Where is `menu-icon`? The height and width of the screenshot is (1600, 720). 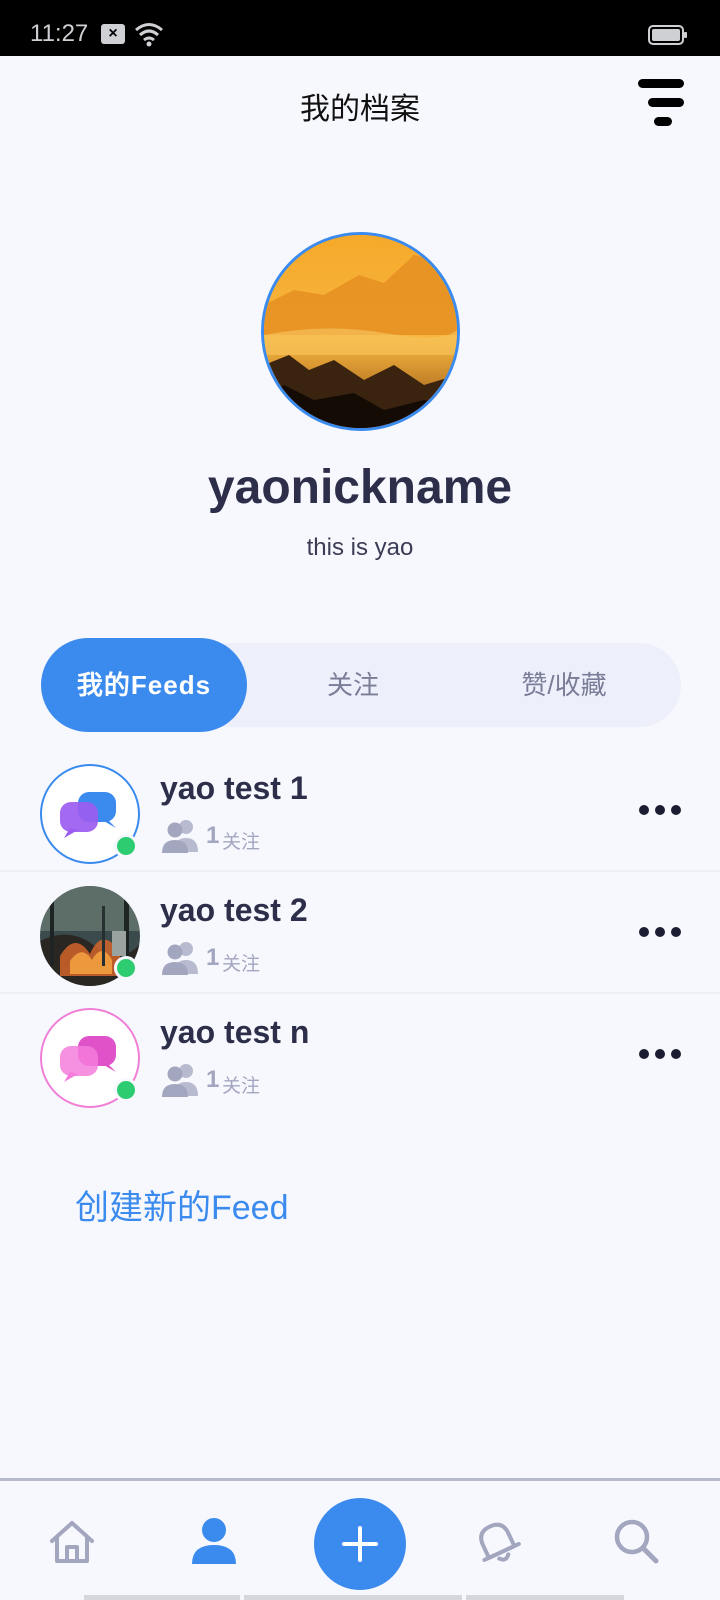
menu-icon is located at coordinates (662, 104).